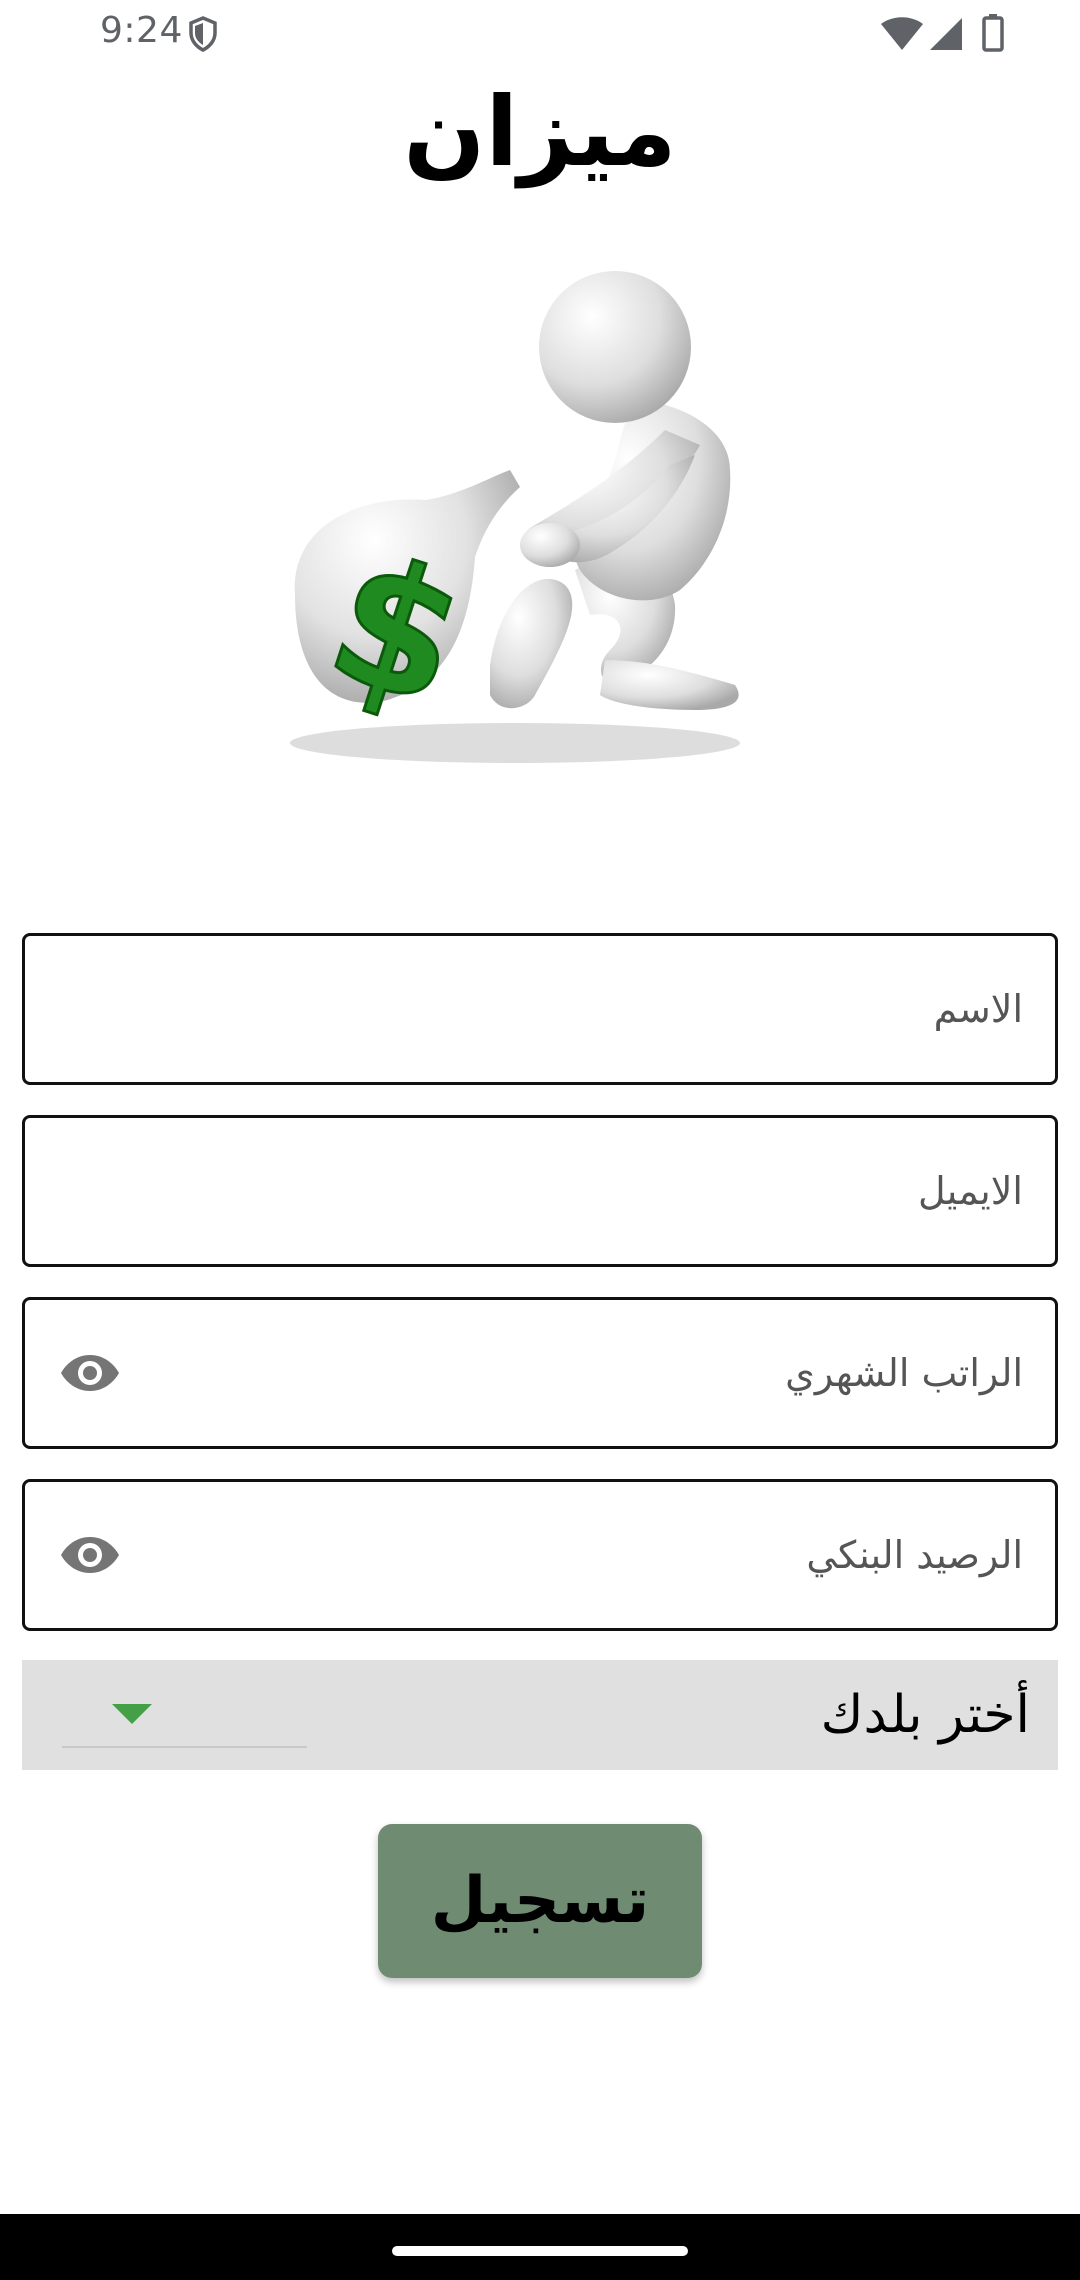 The height and width of the screenshot is (2280, 1080). What do you see at coordinates (993, 33) in the screenshot?
I see `battery-icon` at bounding box center [993, 33].